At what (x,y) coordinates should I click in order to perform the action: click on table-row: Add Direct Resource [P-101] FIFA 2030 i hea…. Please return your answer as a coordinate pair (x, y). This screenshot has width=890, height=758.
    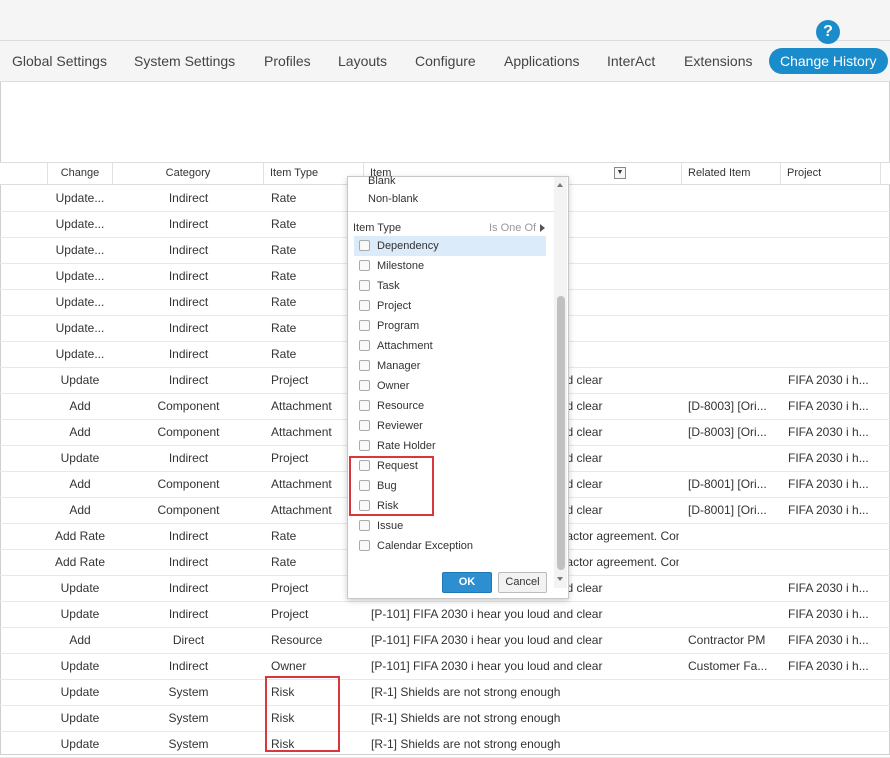
    Looking at the image, I should click on (445, 640).